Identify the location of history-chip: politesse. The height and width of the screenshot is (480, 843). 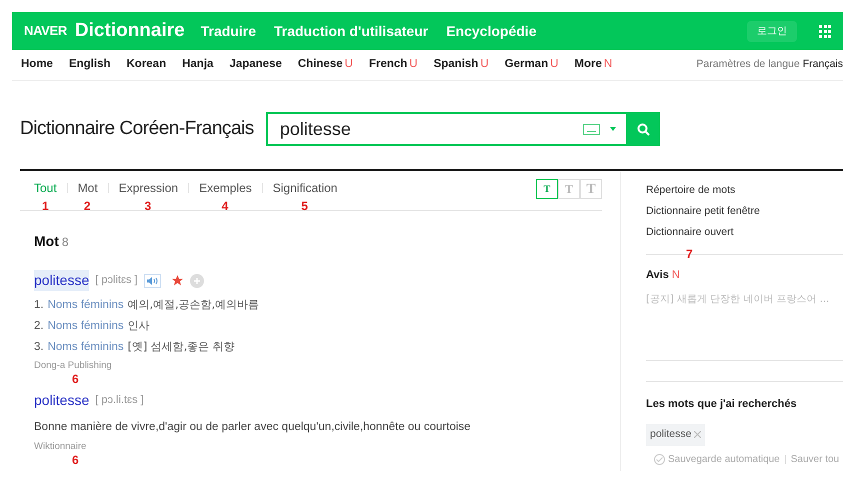
(676, 435).